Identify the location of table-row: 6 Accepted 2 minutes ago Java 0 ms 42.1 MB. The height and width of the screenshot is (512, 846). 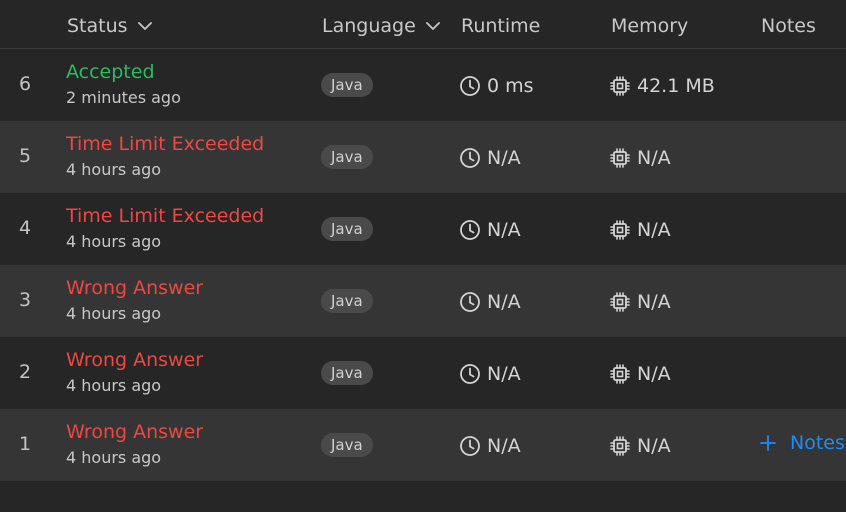
(423, 85).